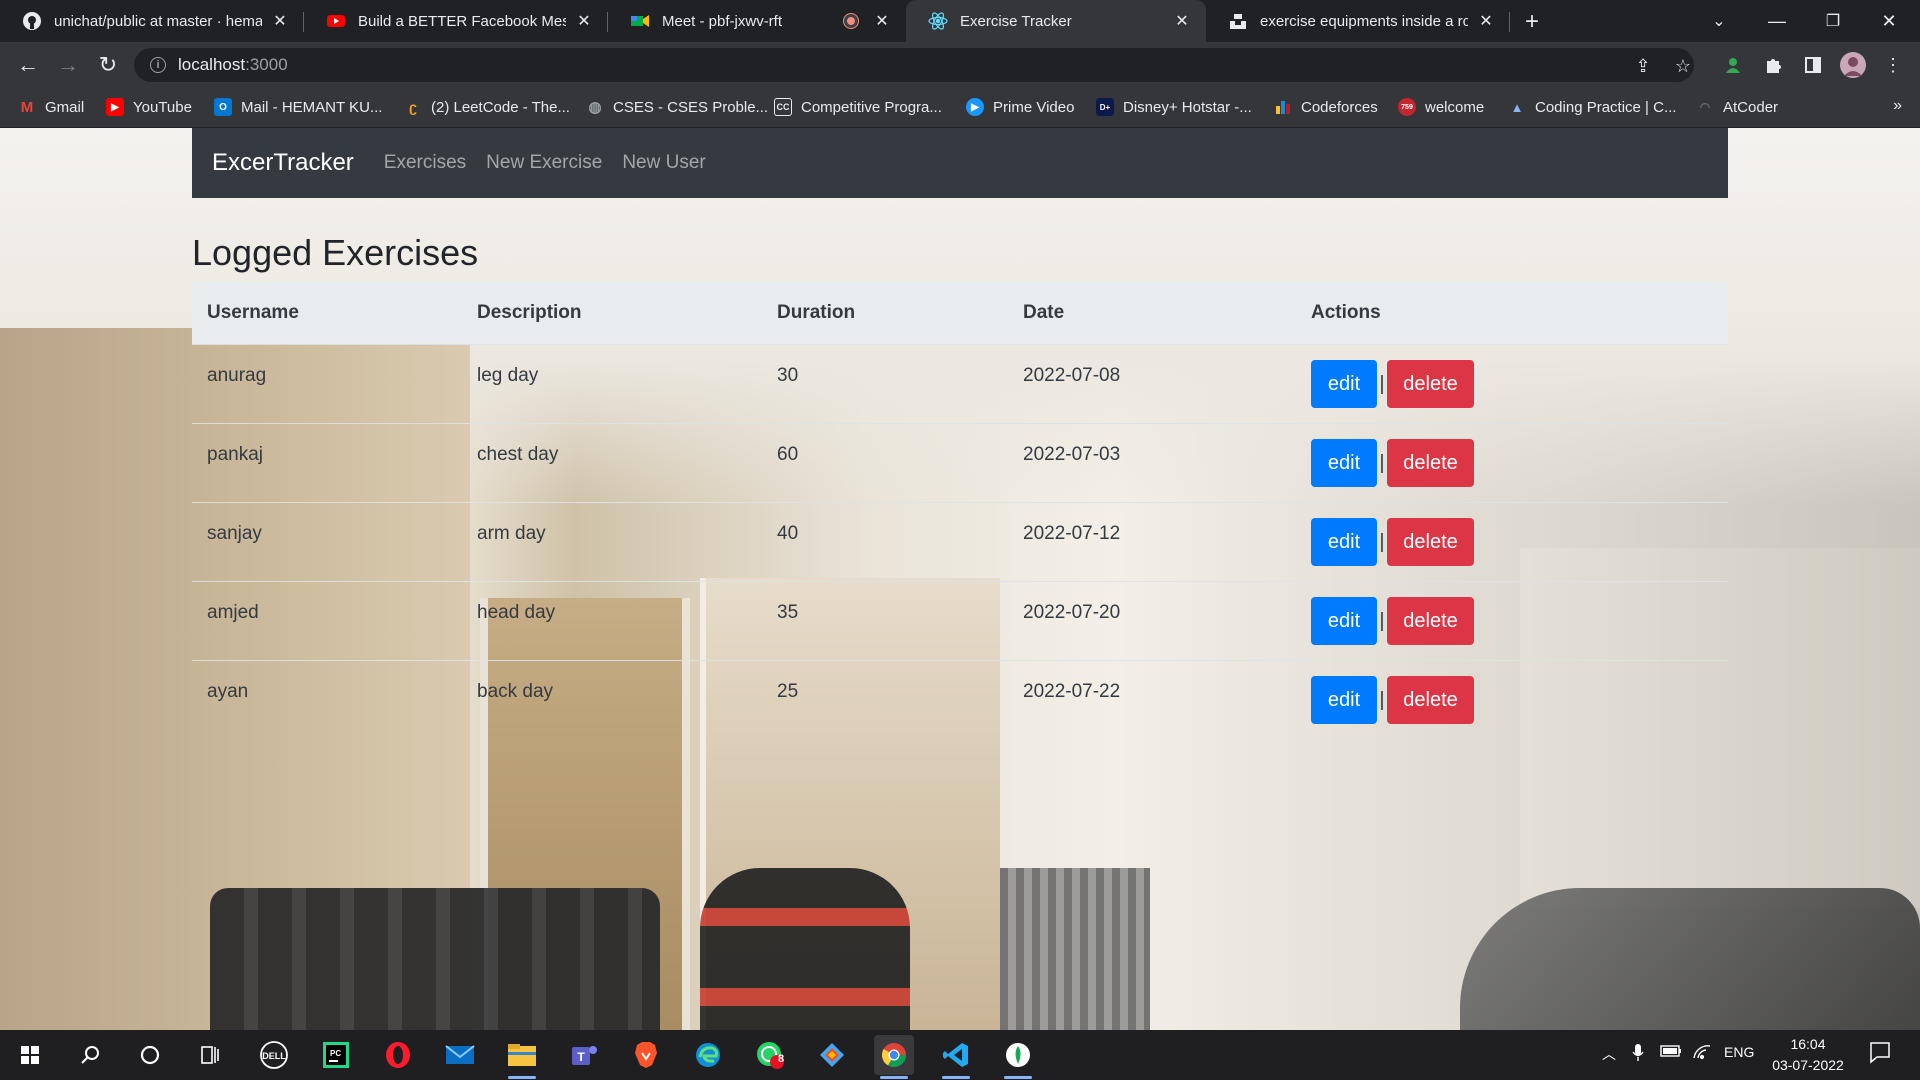  Describe the element at coordinates (210, 1055) in the screenshot. I see `task-view-icon` at that location.